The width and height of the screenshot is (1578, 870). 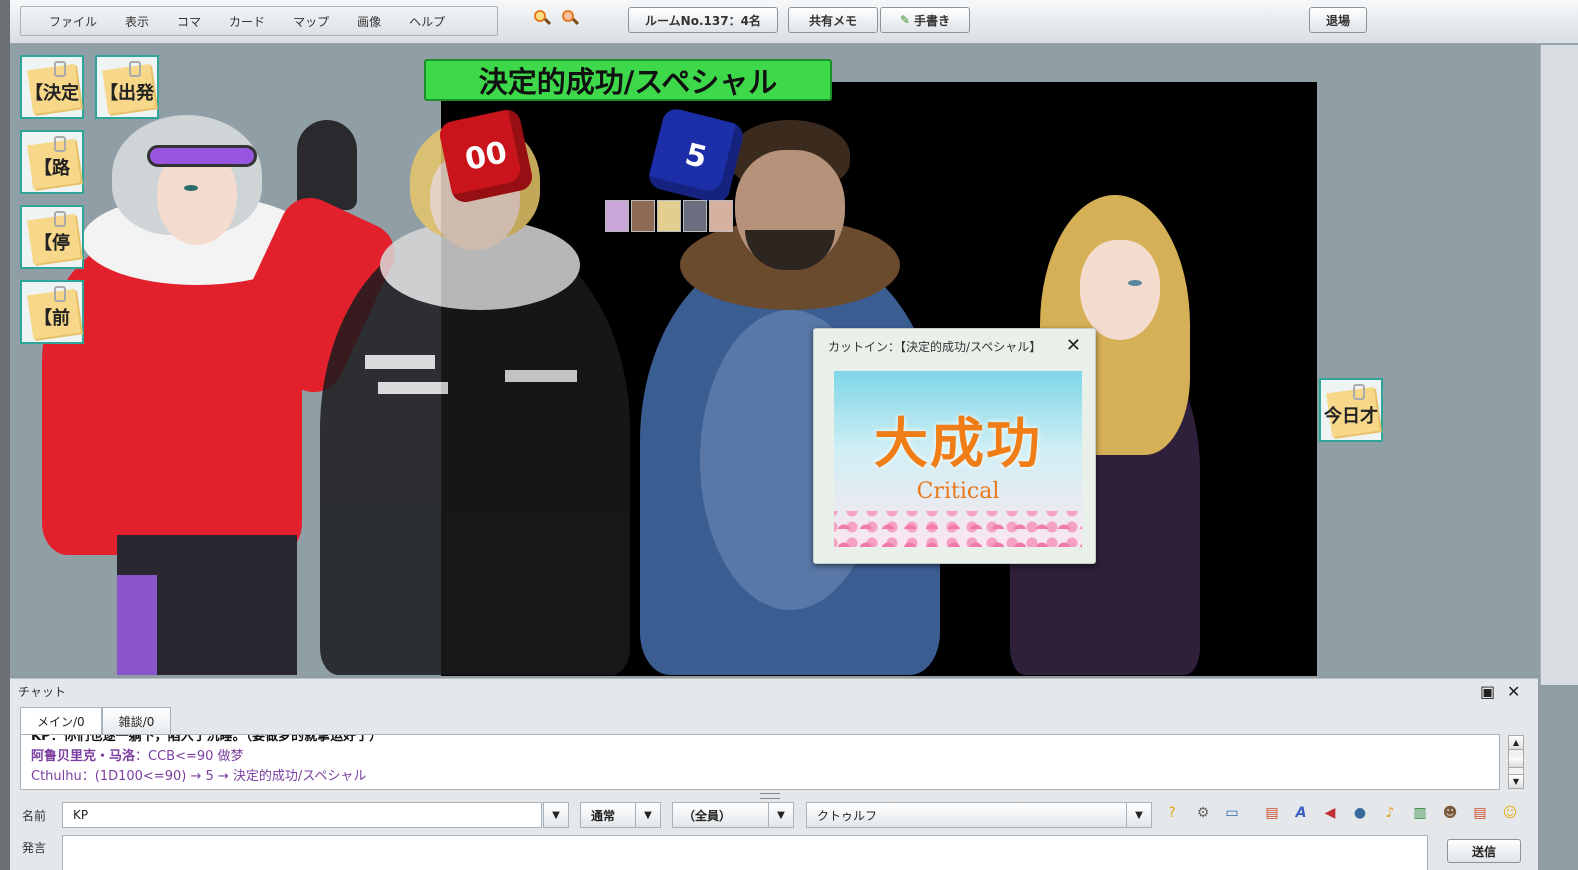 What do you see at coordinates (52, 243) in the screenshot?
I see `card-4-label: 【停` at bounding box center [52, 243].